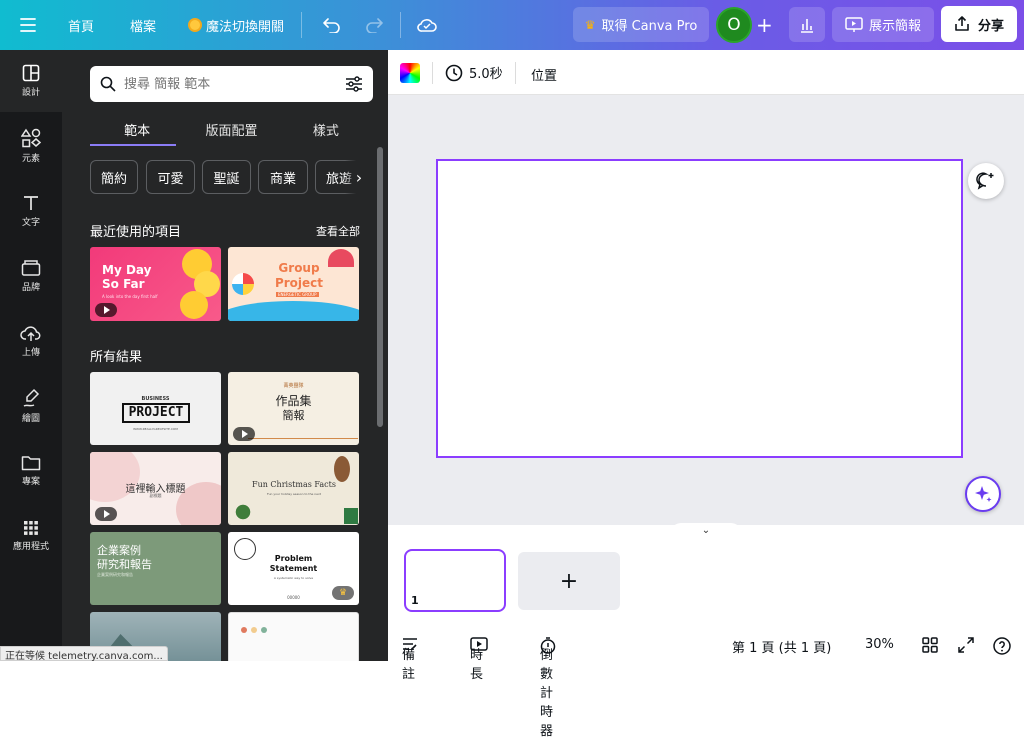 The height and width of the screenshot is (739, 1024). Describe the element at coordinates (380, 287) in the screenshot. I see `panel-scrollbar` at that location.